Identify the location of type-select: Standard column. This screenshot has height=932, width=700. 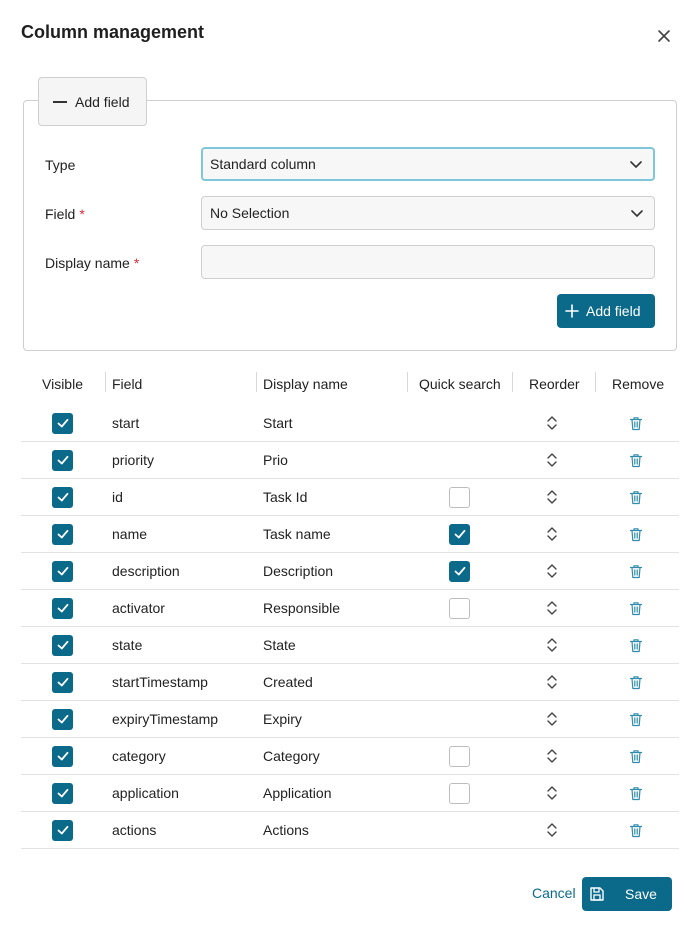
(428, 164).